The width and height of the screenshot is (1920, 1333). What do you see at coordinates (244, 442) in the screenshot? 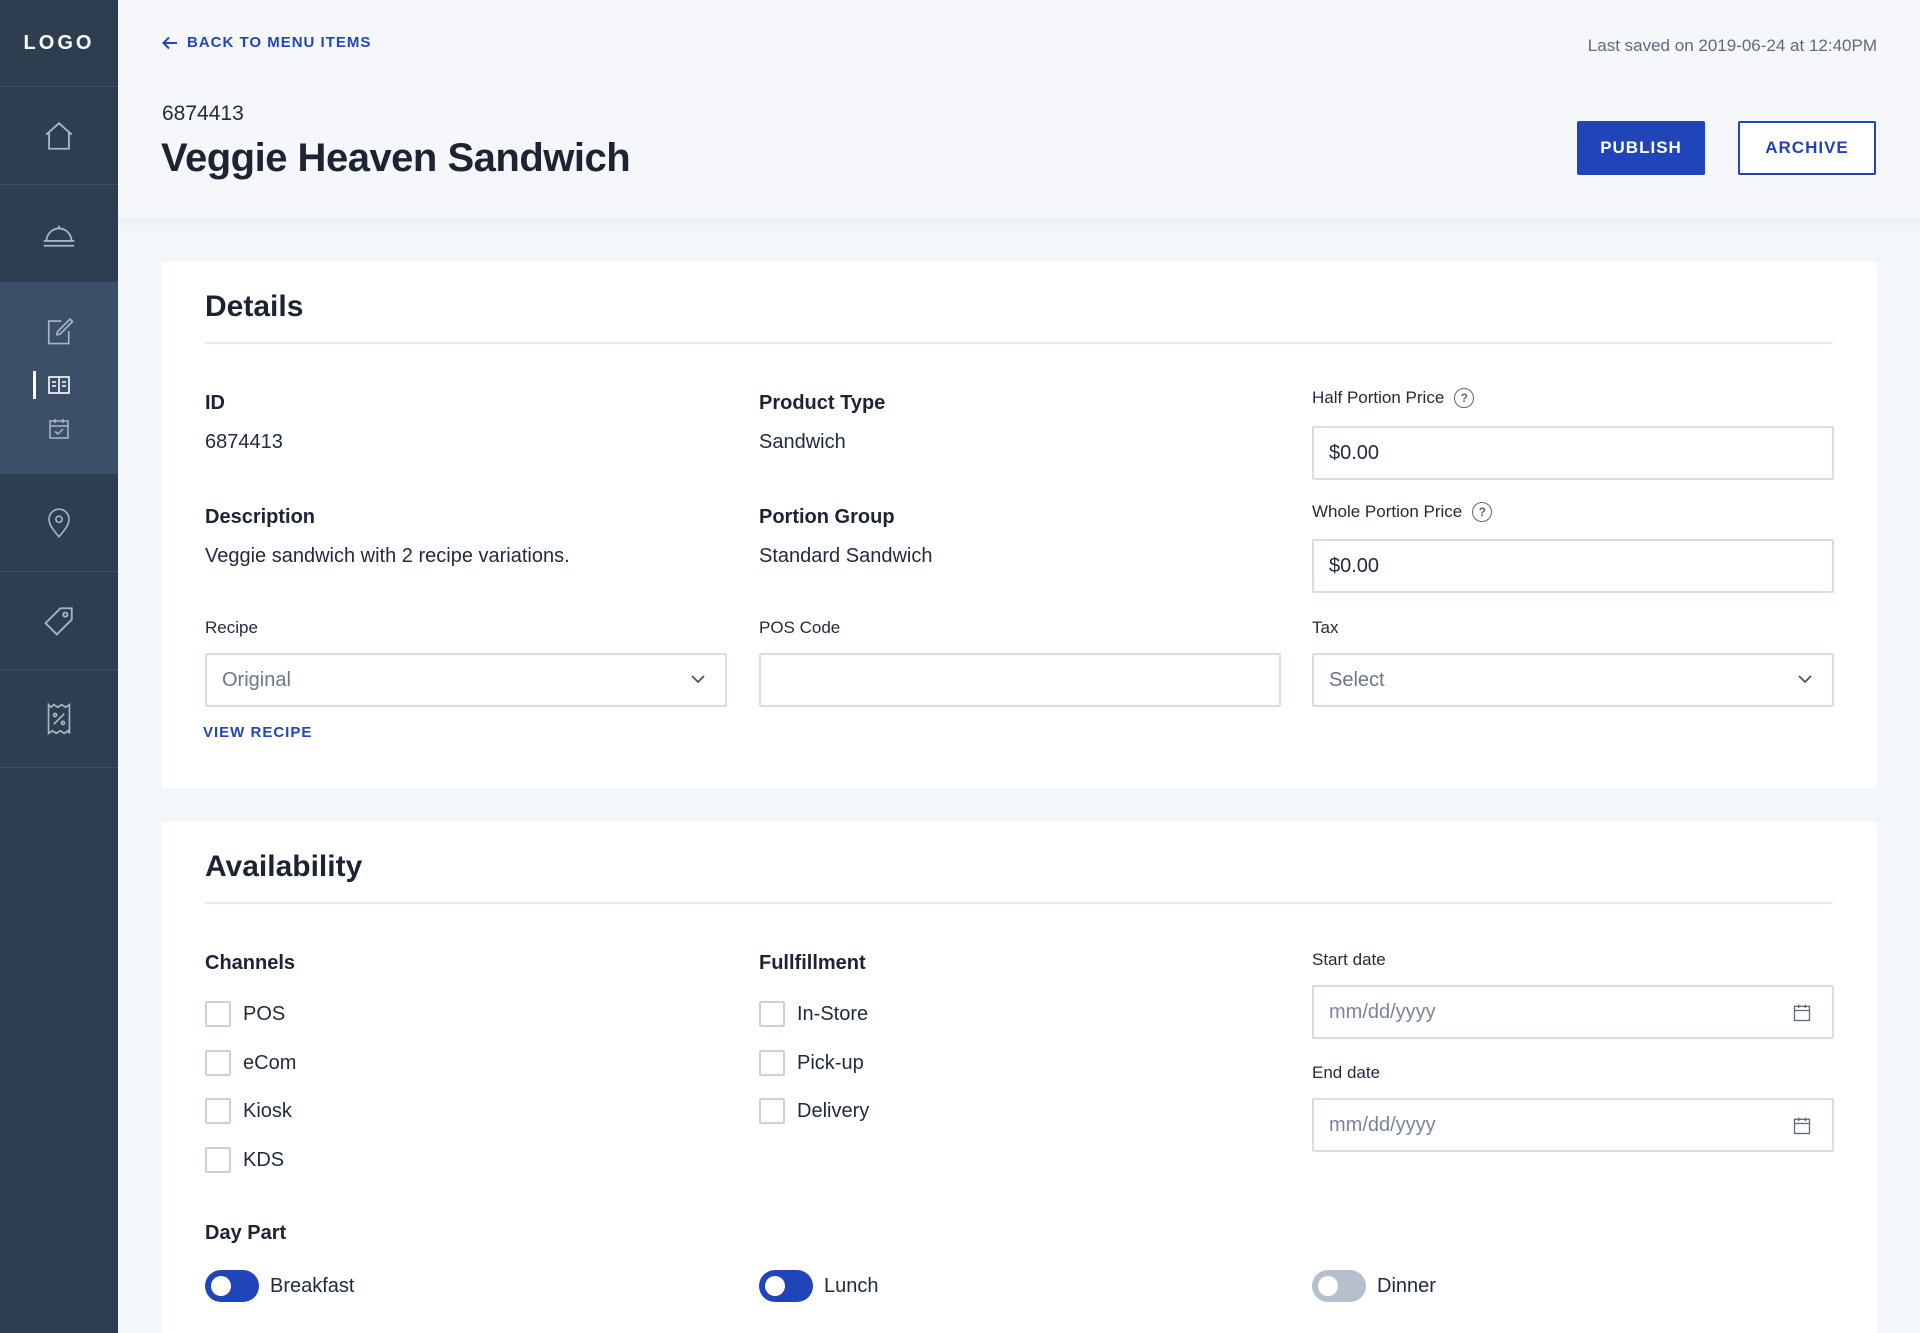
I see `id-value: 6874413` at bounding box center [244, 442].